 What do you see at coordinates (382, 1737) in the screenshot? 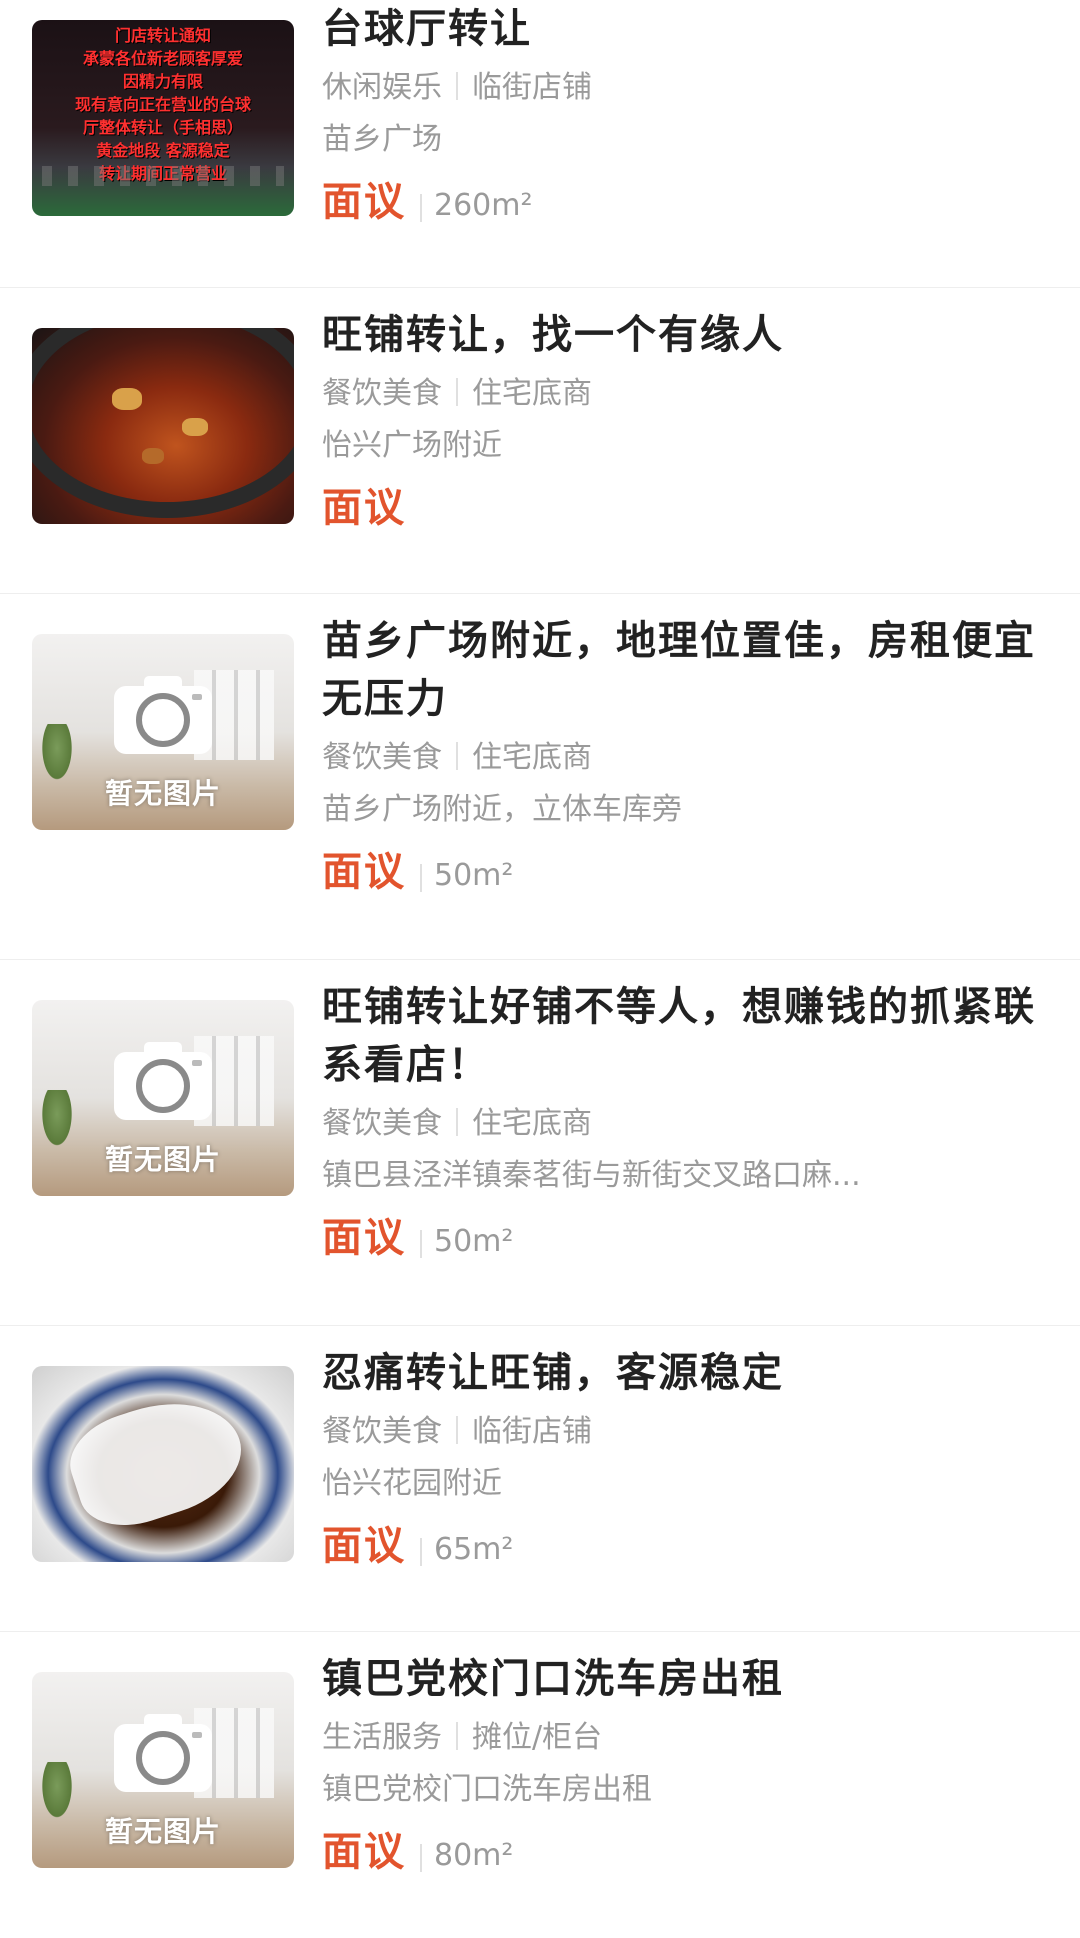
I see `listing-category: 生活服务` at bounding box center [382, 1737].